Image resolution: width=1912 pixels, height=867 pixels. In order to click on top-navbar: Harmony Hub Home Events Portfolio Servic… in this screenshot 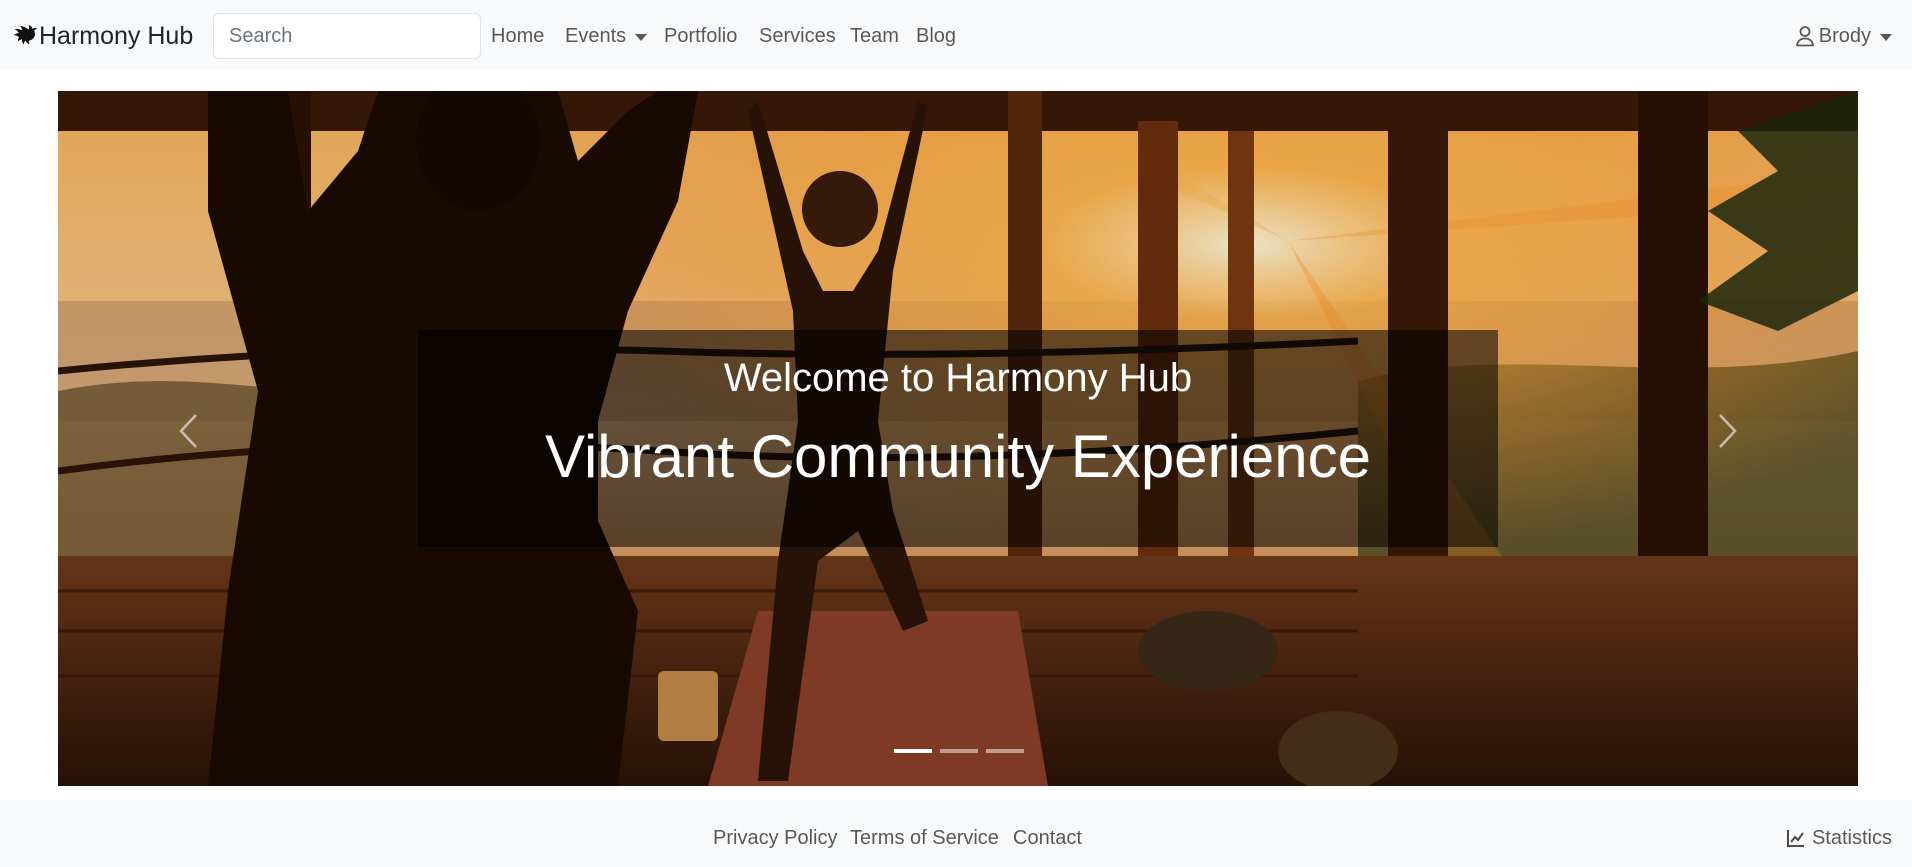, I will do `click(956, 35)`.